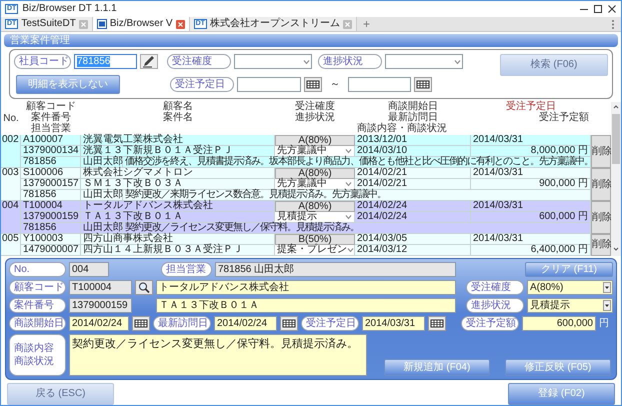 Image resolution: width=622 pixels, height=406 pixels. Describe the element at coordinates (37, 269) in the screenshot. I see `field-label: No.` at that location.